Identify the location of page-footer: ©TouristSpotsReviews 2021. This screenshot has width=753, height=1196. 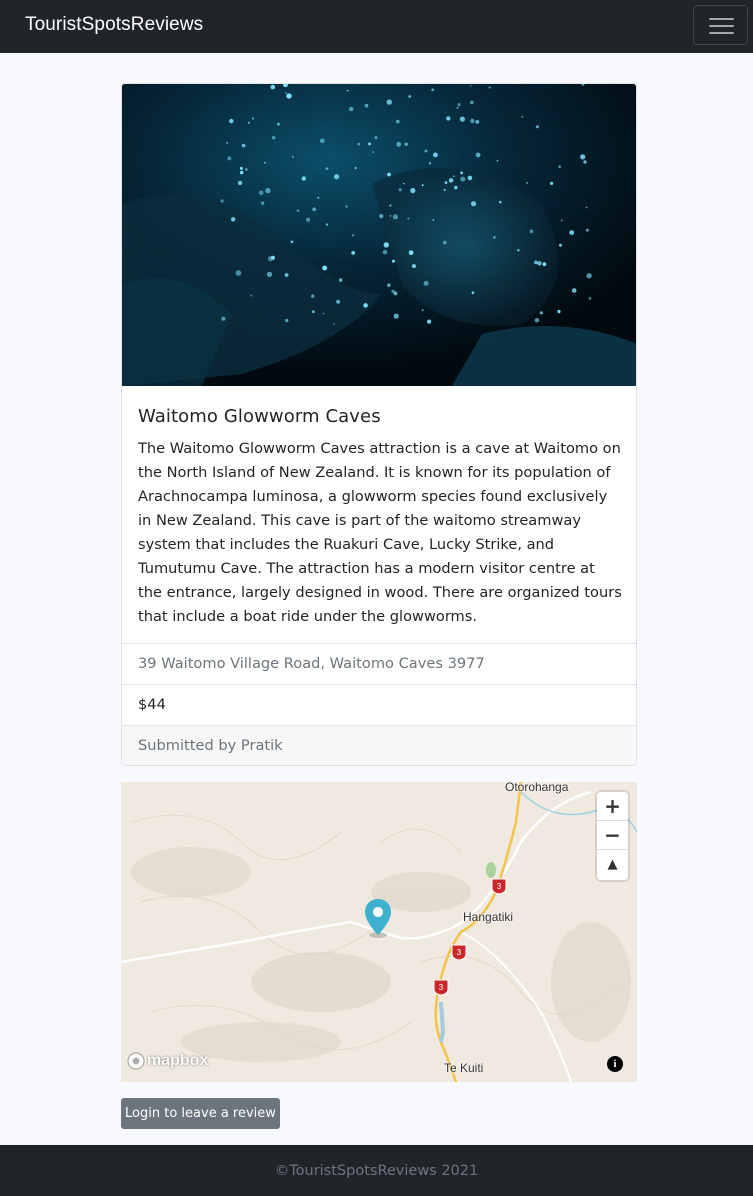
(376, 1170).